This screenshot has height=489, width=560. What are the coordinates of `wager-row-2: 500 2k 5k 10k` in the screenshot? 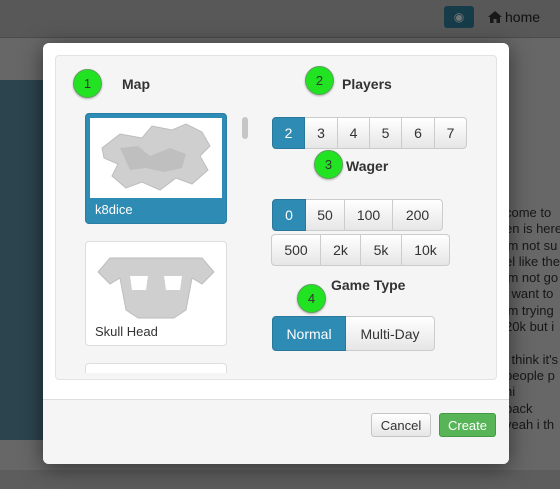 It's located at (360, 250).